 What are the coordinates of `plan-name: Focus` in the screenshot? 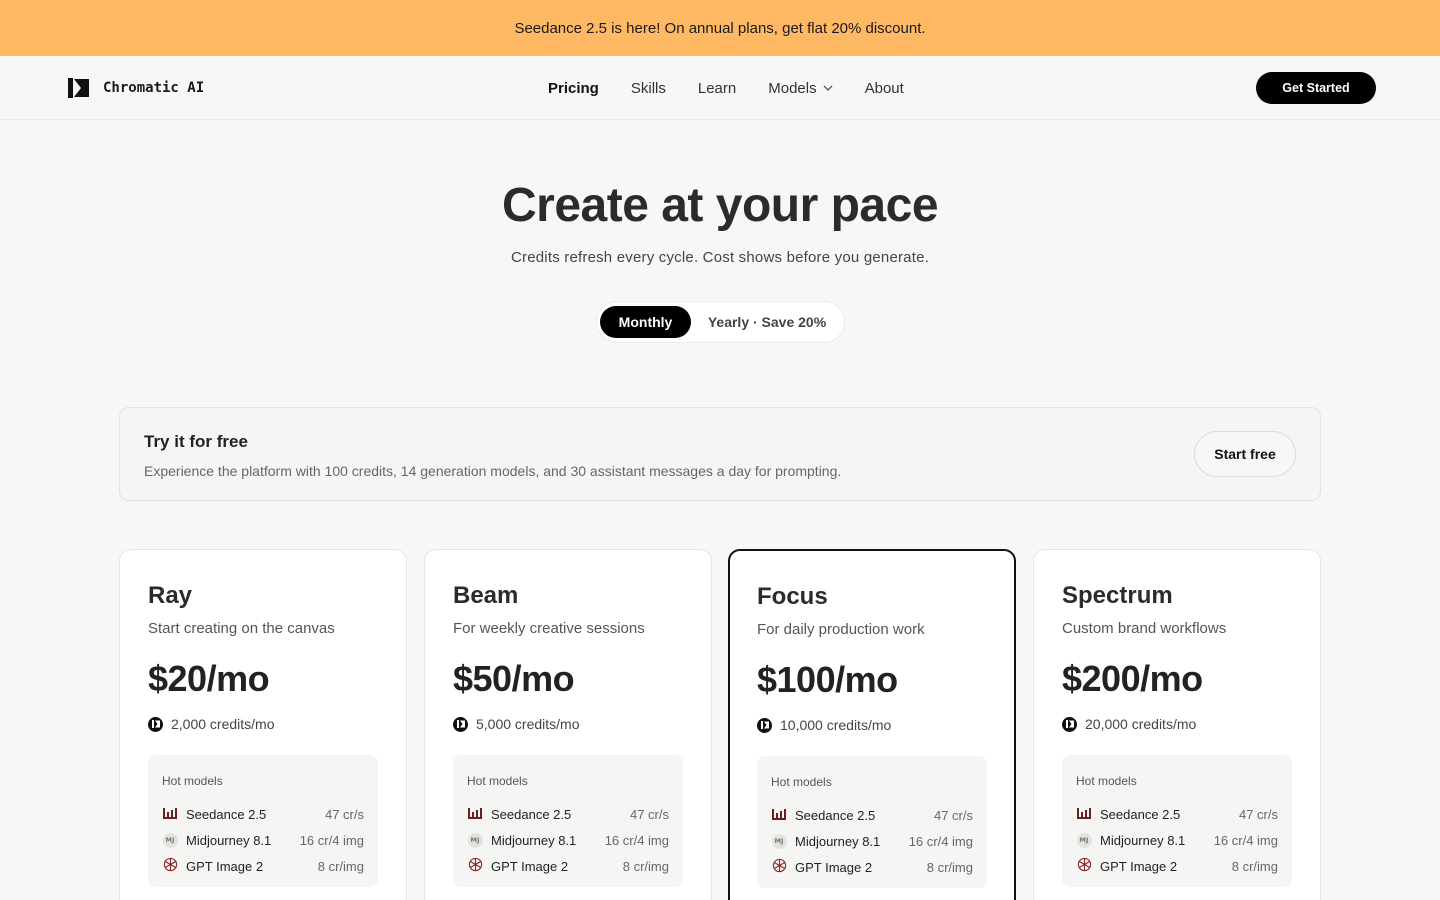 It's located at (792, 596).